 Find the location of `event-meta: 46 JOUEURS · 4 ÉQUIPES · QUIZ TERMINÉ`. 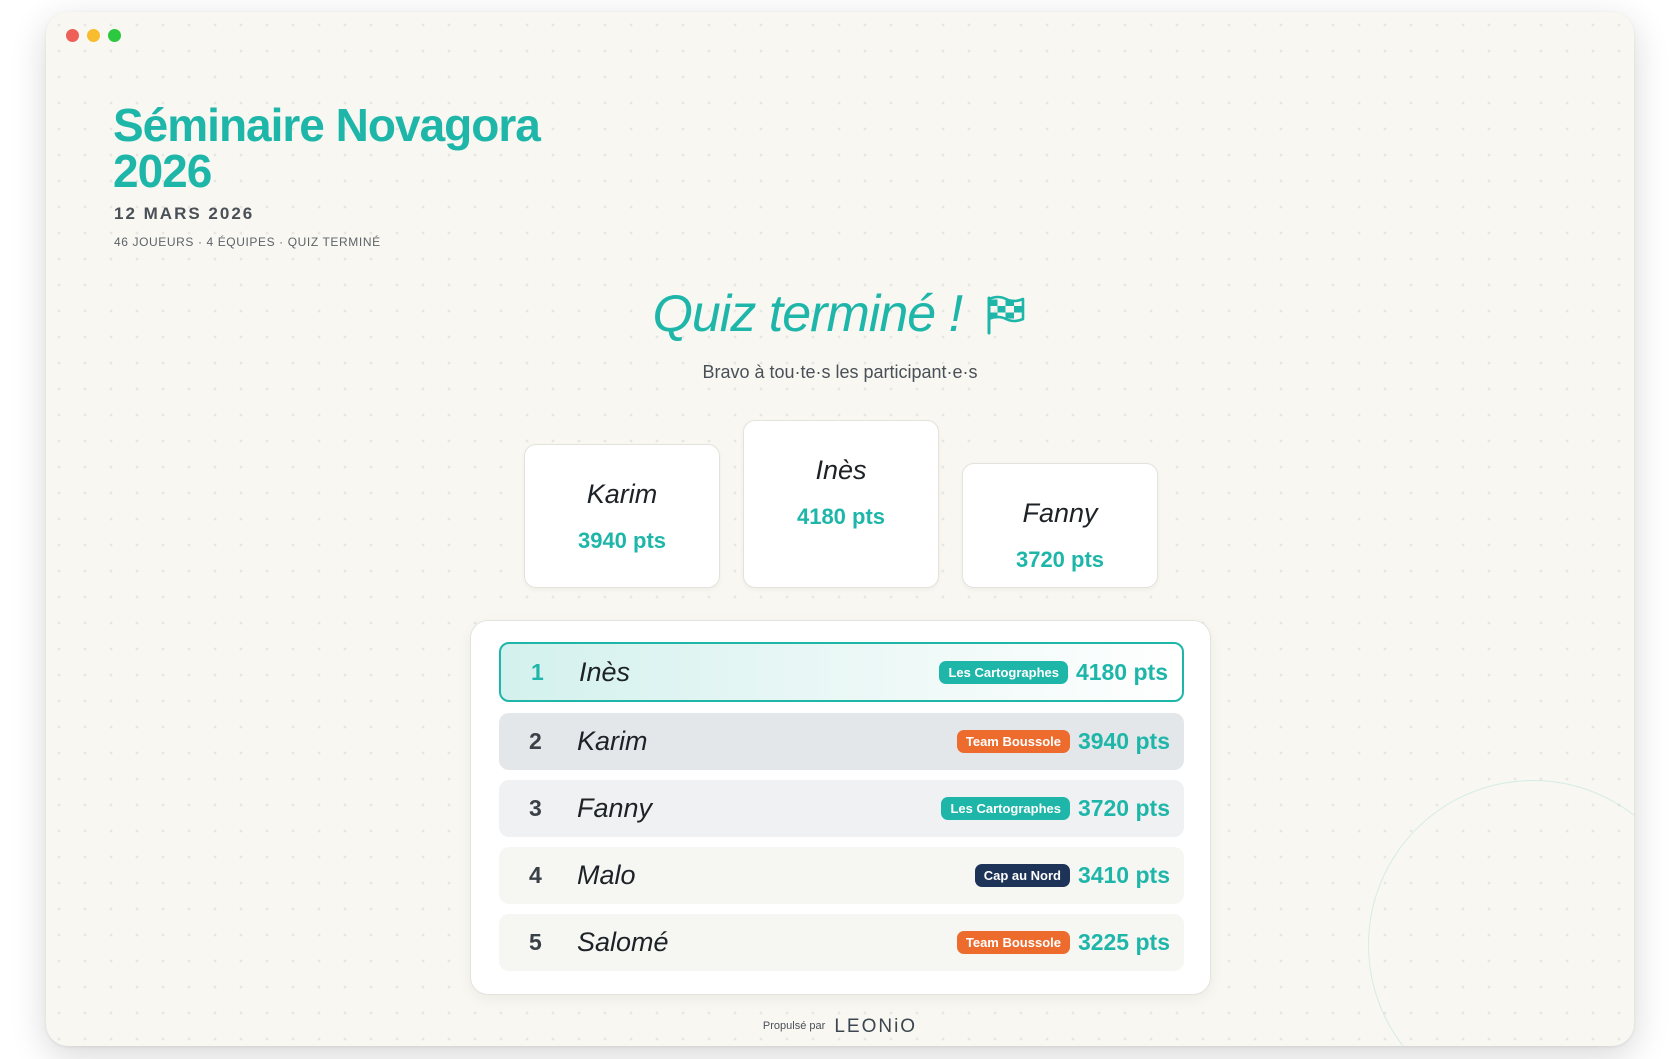

event-meta: 46 JOUEURS · 4 ÉQUIPES · QUIZ TERMINÉ is located at coordinates (247, 242).